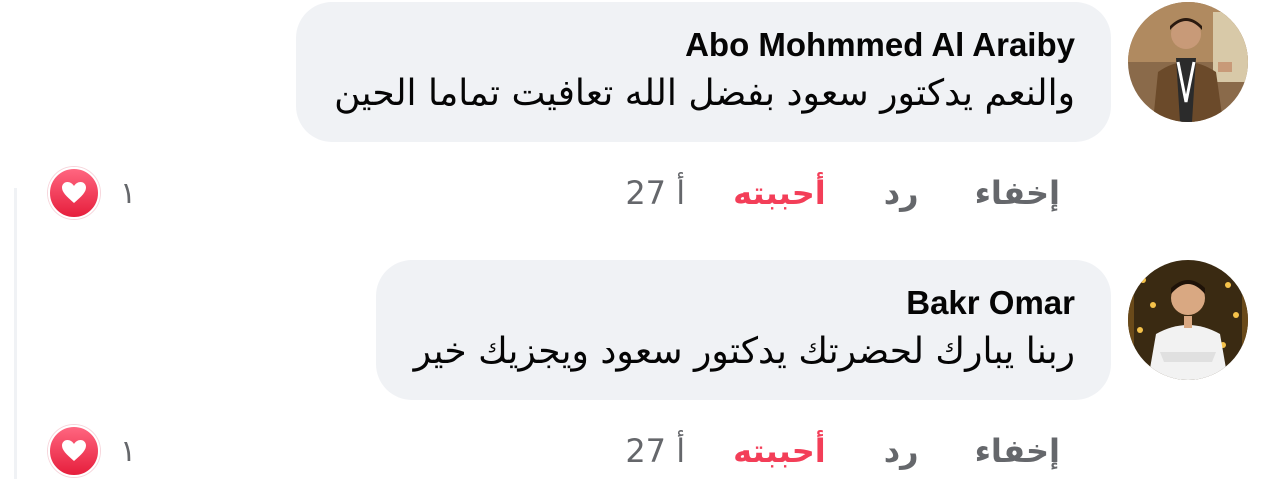 The image size is (1284, 498). What do you see at coordinates (704, 45) in the screenshot?
I see `comment-author: Abo Mohmmed Al Araiby` at bounding box center [704, 45].